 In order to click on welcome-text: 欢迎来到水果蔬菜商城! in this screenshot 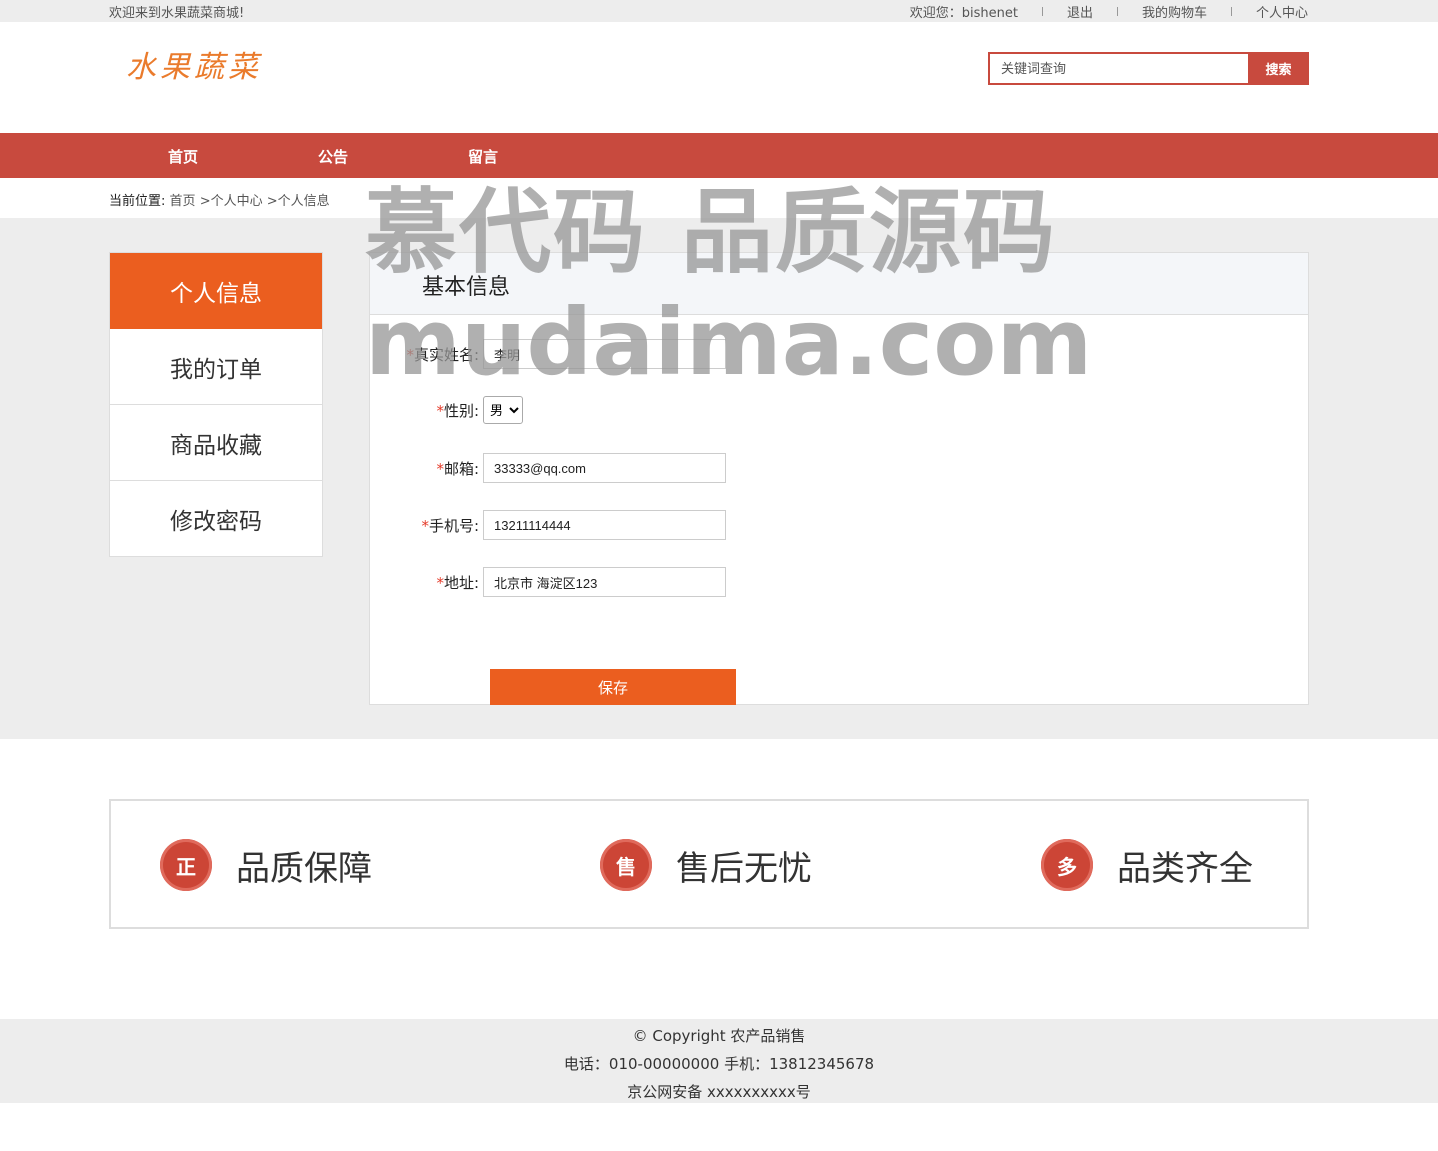, I will do `click(177, 13)`.